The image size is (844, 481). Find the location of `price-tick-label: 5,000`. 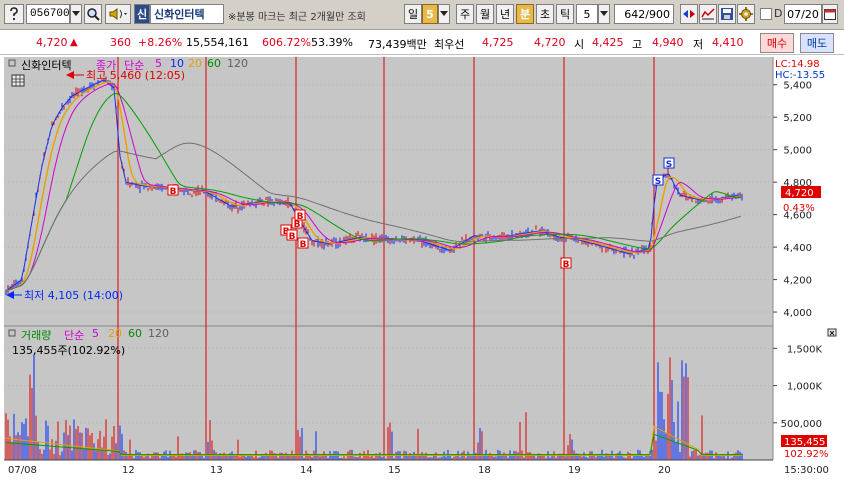

price-tick-label: 5,000 is located at coordinates (797, 151).